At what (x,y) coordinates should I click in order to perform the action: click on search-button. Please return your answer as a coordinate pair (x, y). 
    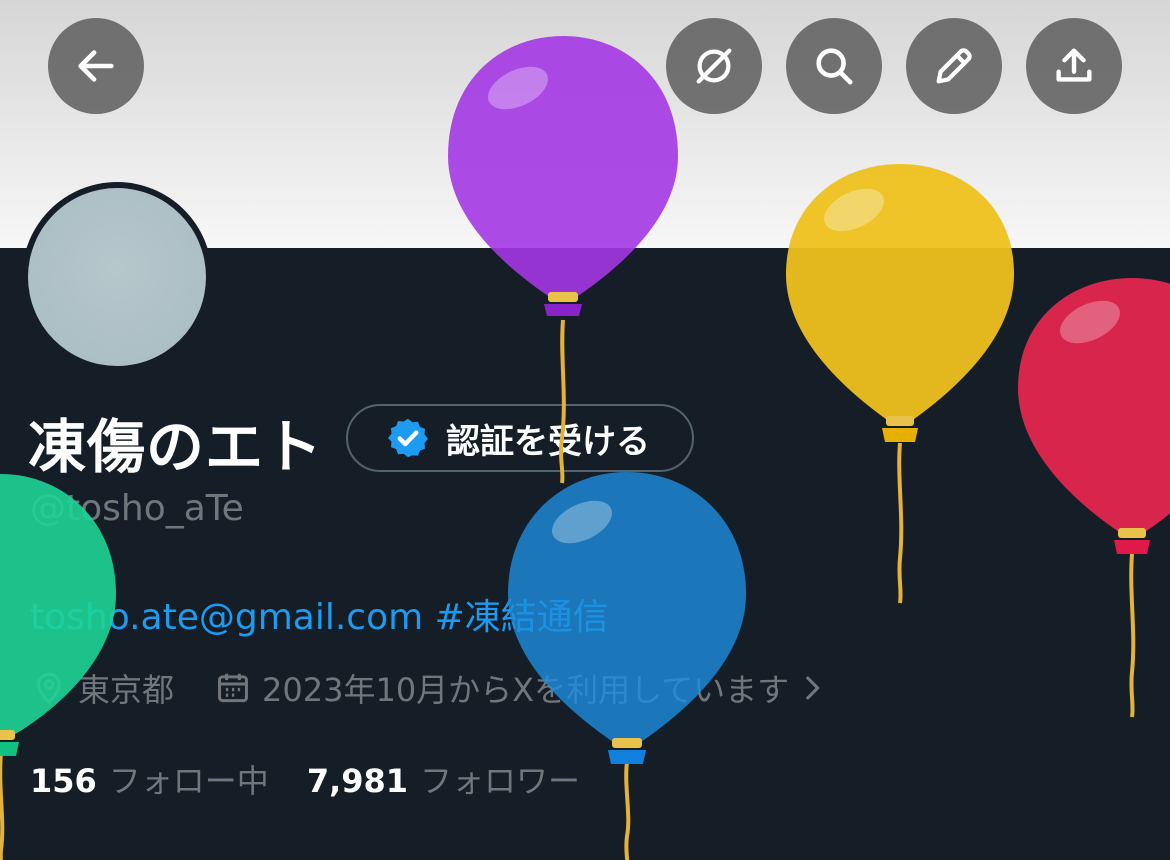
    Looking at the image, I should click on (834, 66).